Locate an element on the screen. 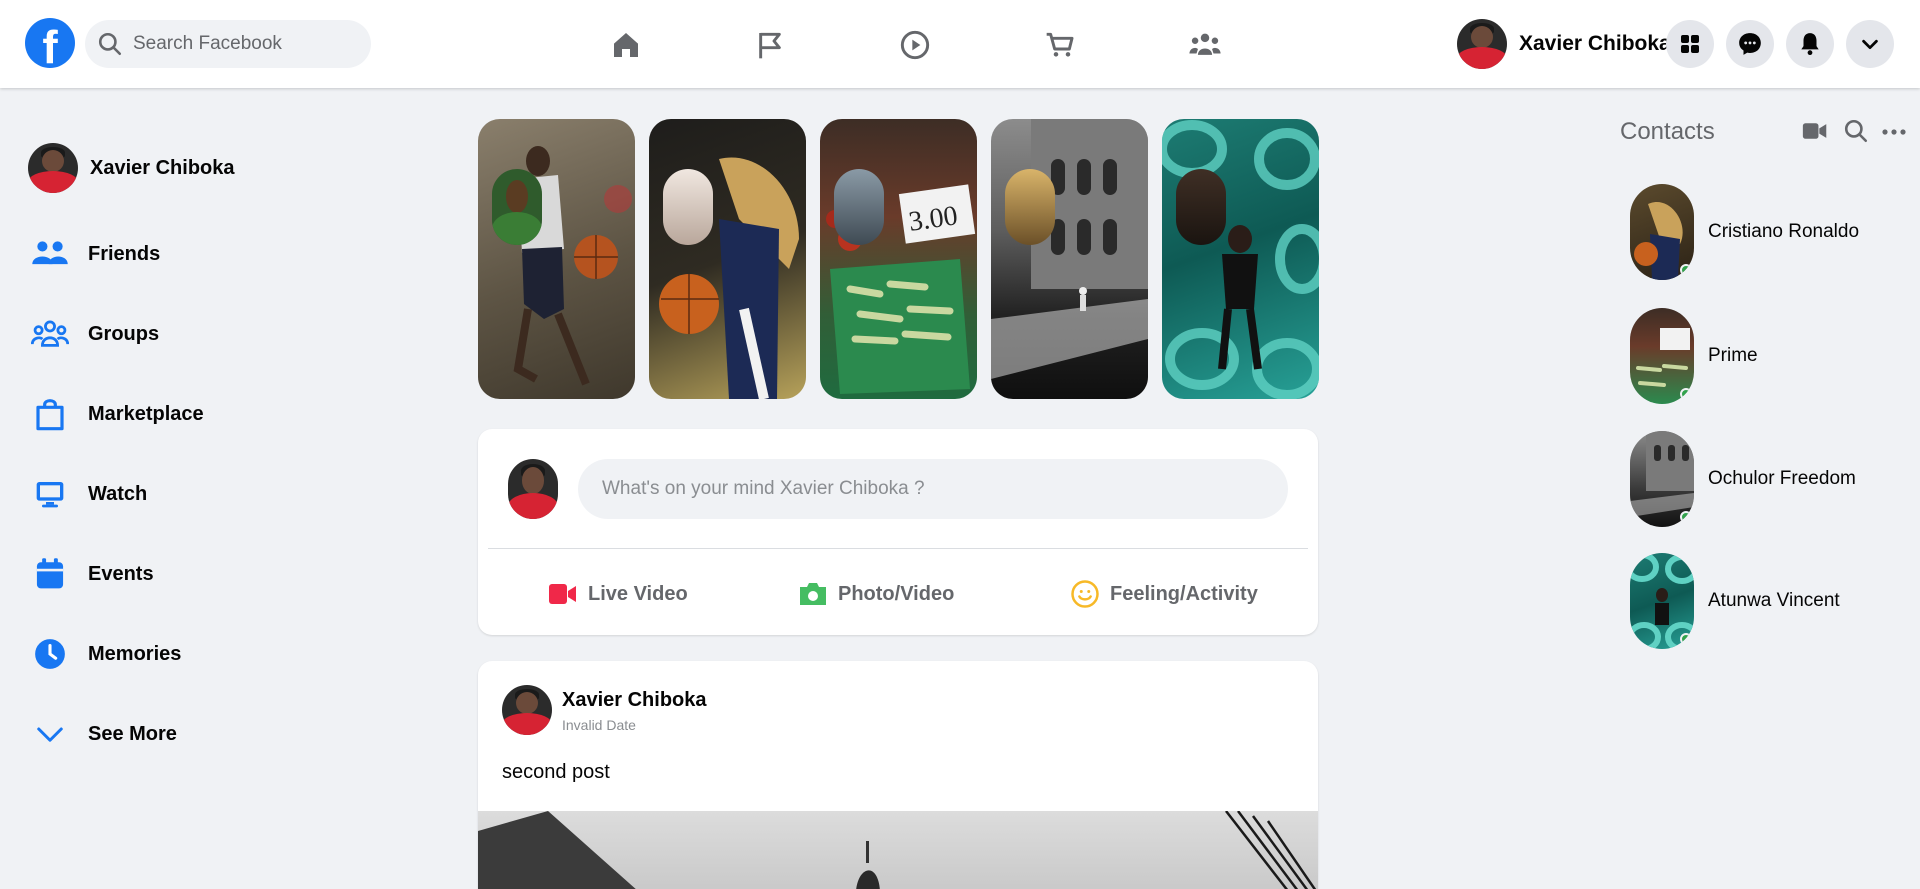  story-card: 3.00 is located at coordinates (898, 259).